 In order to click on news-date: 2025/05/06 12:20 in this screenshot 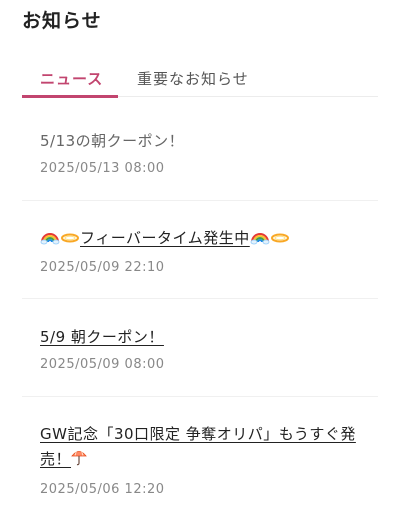, I will do `click(102, 489)`.